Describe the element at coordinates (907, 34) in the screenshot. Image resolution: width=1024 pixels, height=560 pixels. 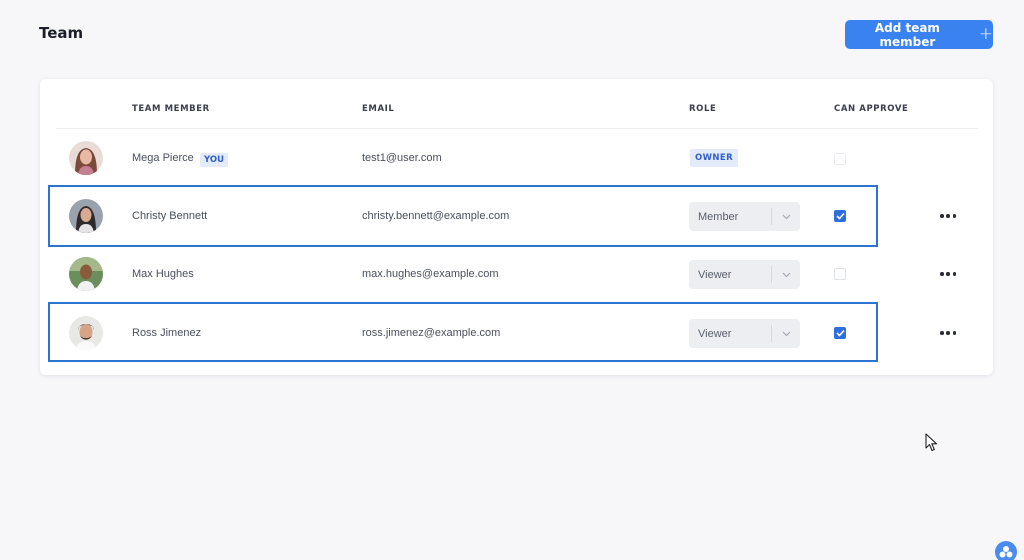
I see `add-team-member-label: Add team member` at that location.